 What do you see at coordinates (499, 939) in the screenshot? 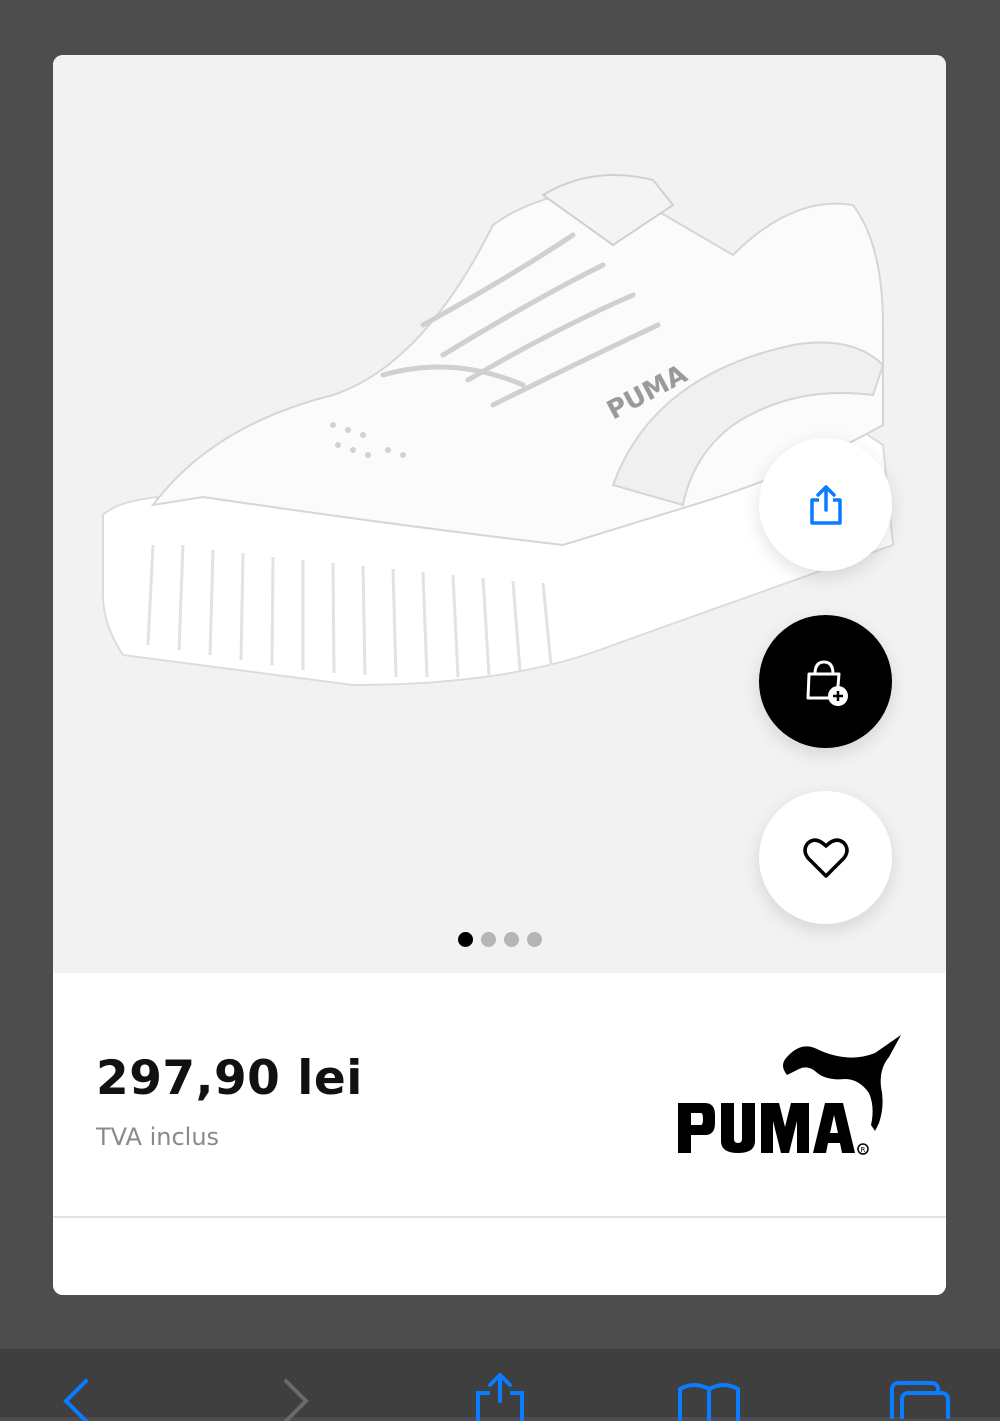
I see `gallery-pagination` at bounding box center [499, 939].